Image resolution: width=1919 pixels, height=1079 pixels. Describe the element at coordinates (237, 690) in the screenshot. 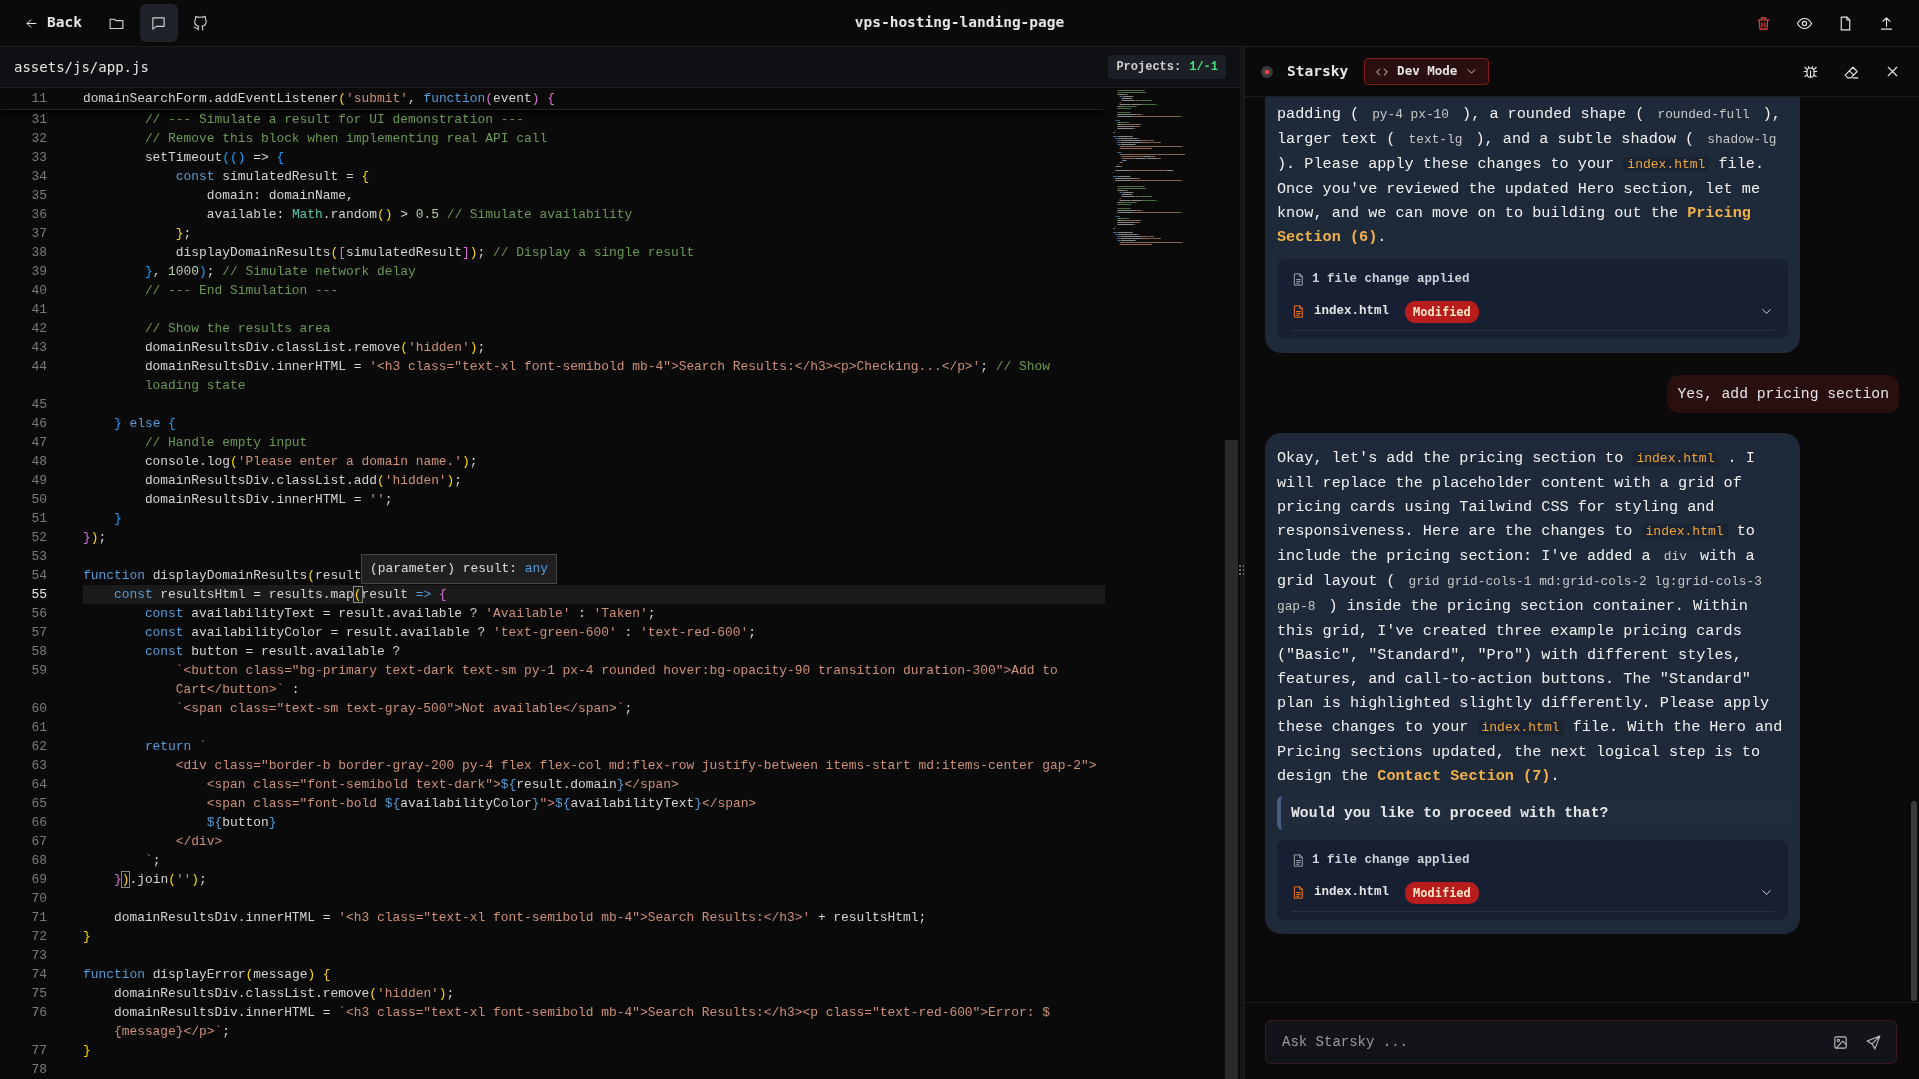

I see `code-line: Cart</button>` :` at that location.